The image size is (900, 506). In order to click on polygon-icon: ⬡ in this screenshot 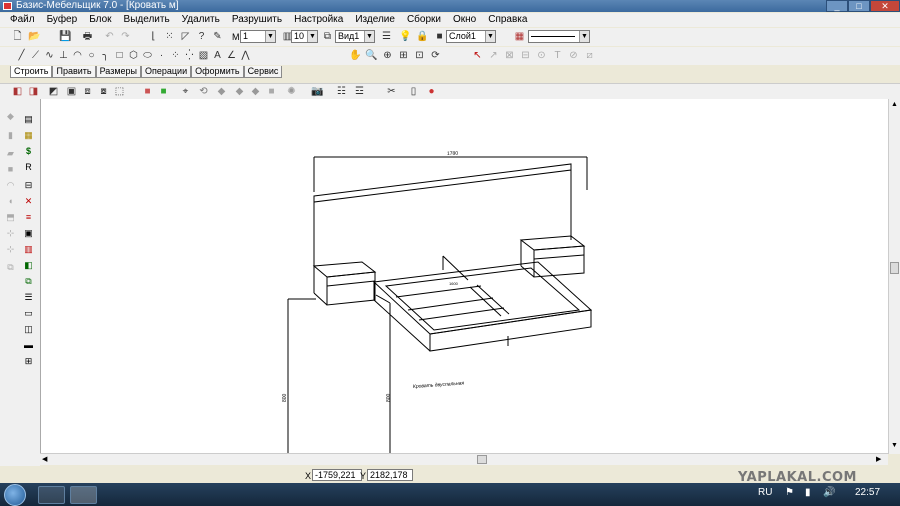, I will do `click(133, 56)`.